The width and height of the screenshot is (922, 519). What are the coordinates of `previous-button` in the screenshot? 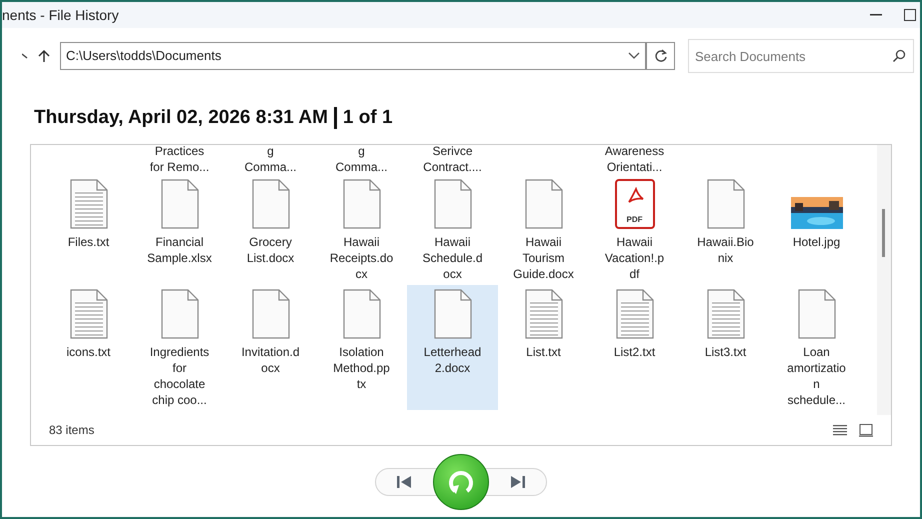 It's located at (407, 482).